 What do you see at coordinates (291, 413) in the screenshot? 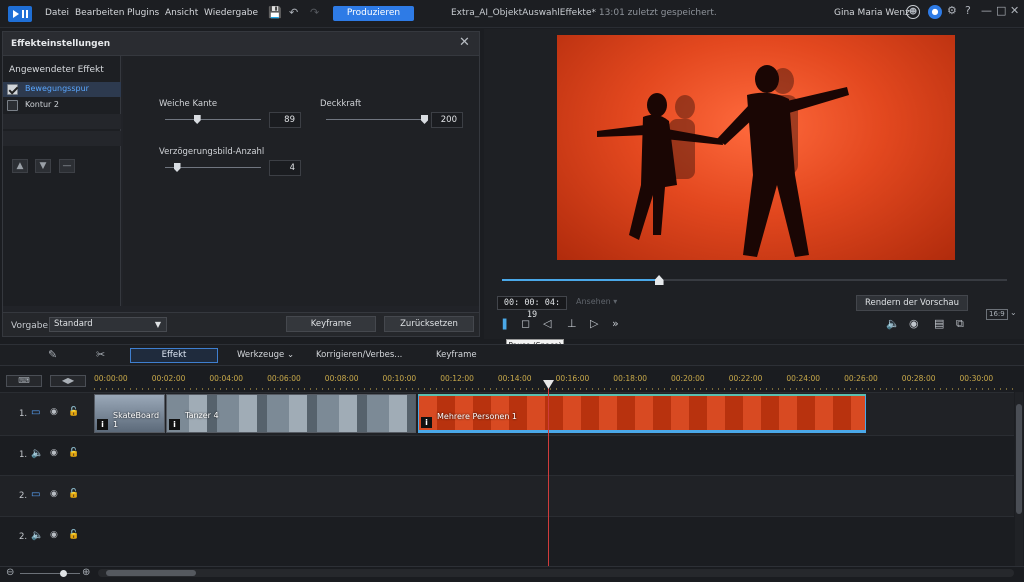
I see `timeline-clip: Tanzer 4 i` at bounding box center [291, 413].